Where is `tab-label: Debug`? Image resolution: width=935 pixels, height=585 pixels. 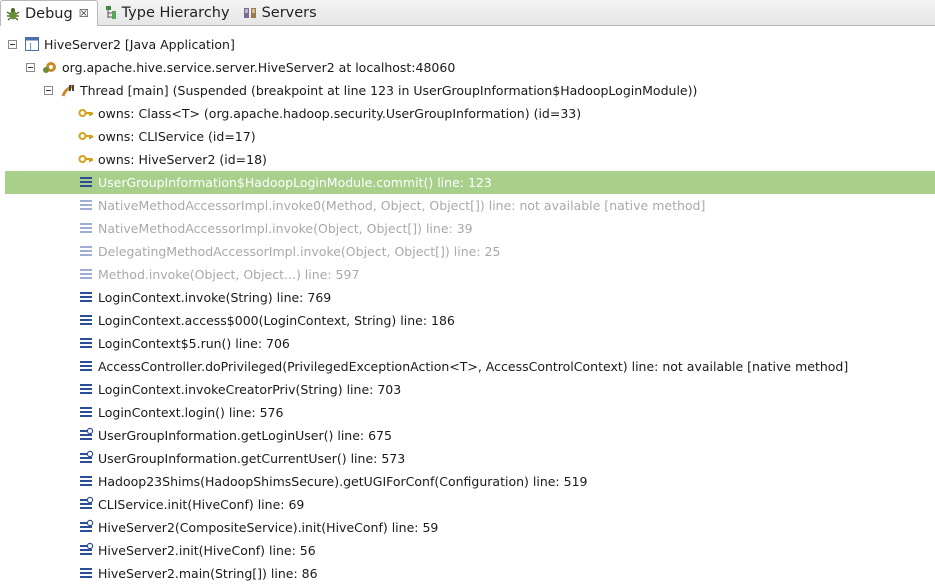 tab-label: Debug is located at coordinates (49, 13).